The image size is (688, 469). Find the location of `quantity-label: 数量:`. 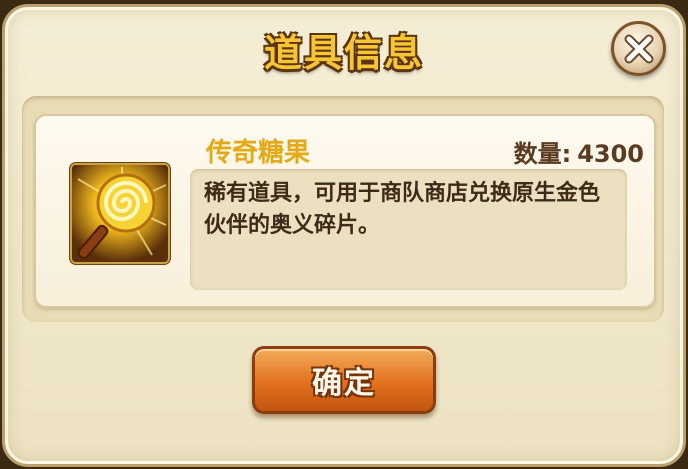

quantity-label: 数量: is located at coordinates (542, 154).